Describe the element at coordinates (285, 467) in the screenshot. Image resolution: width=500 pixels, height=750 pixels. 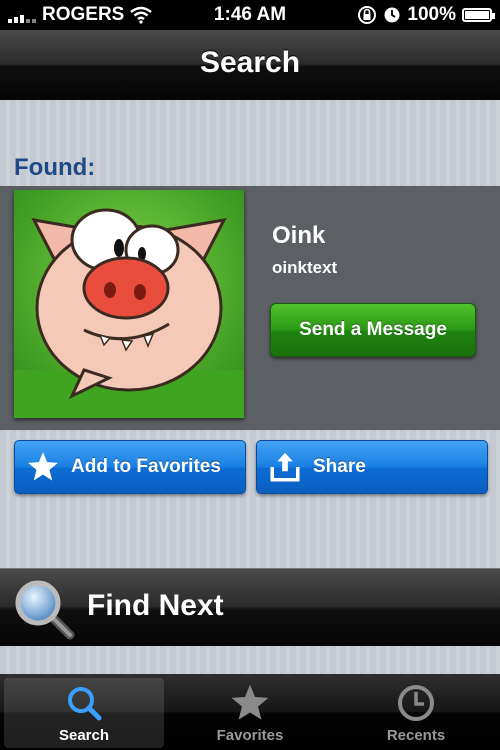
I see `share-icon` at that location.